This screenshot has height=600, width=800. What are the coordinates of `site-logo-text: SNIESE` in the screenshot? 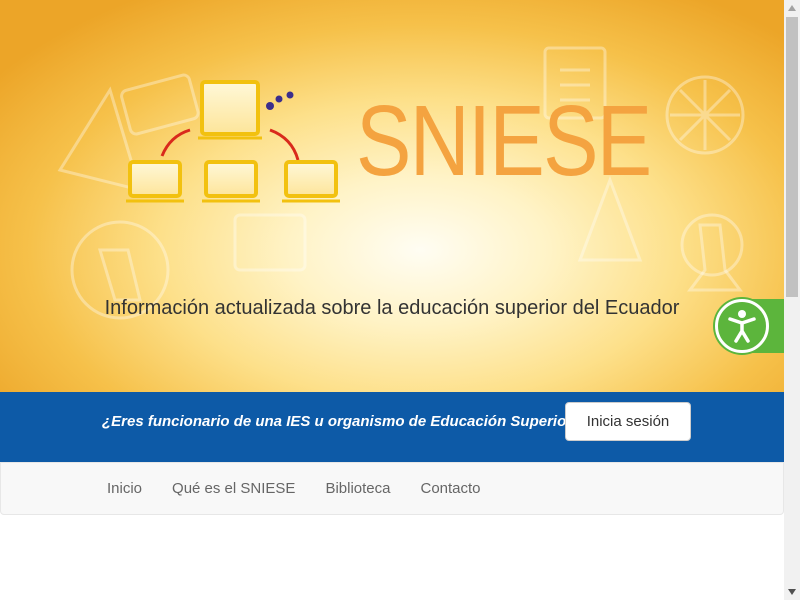 It's located at (504, 141).